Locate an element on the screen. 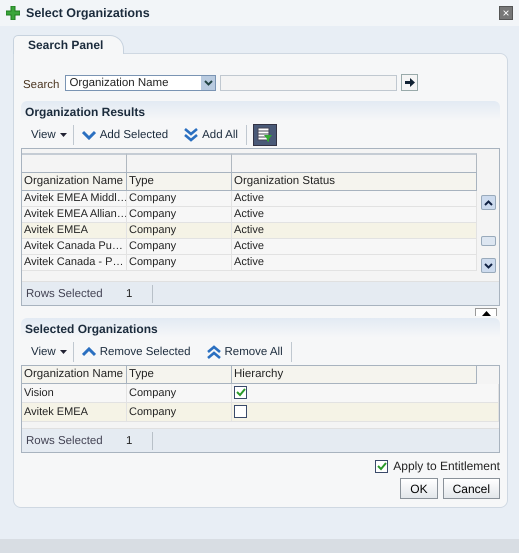  section-header: Organization Results is located at coordinates (260, 111).